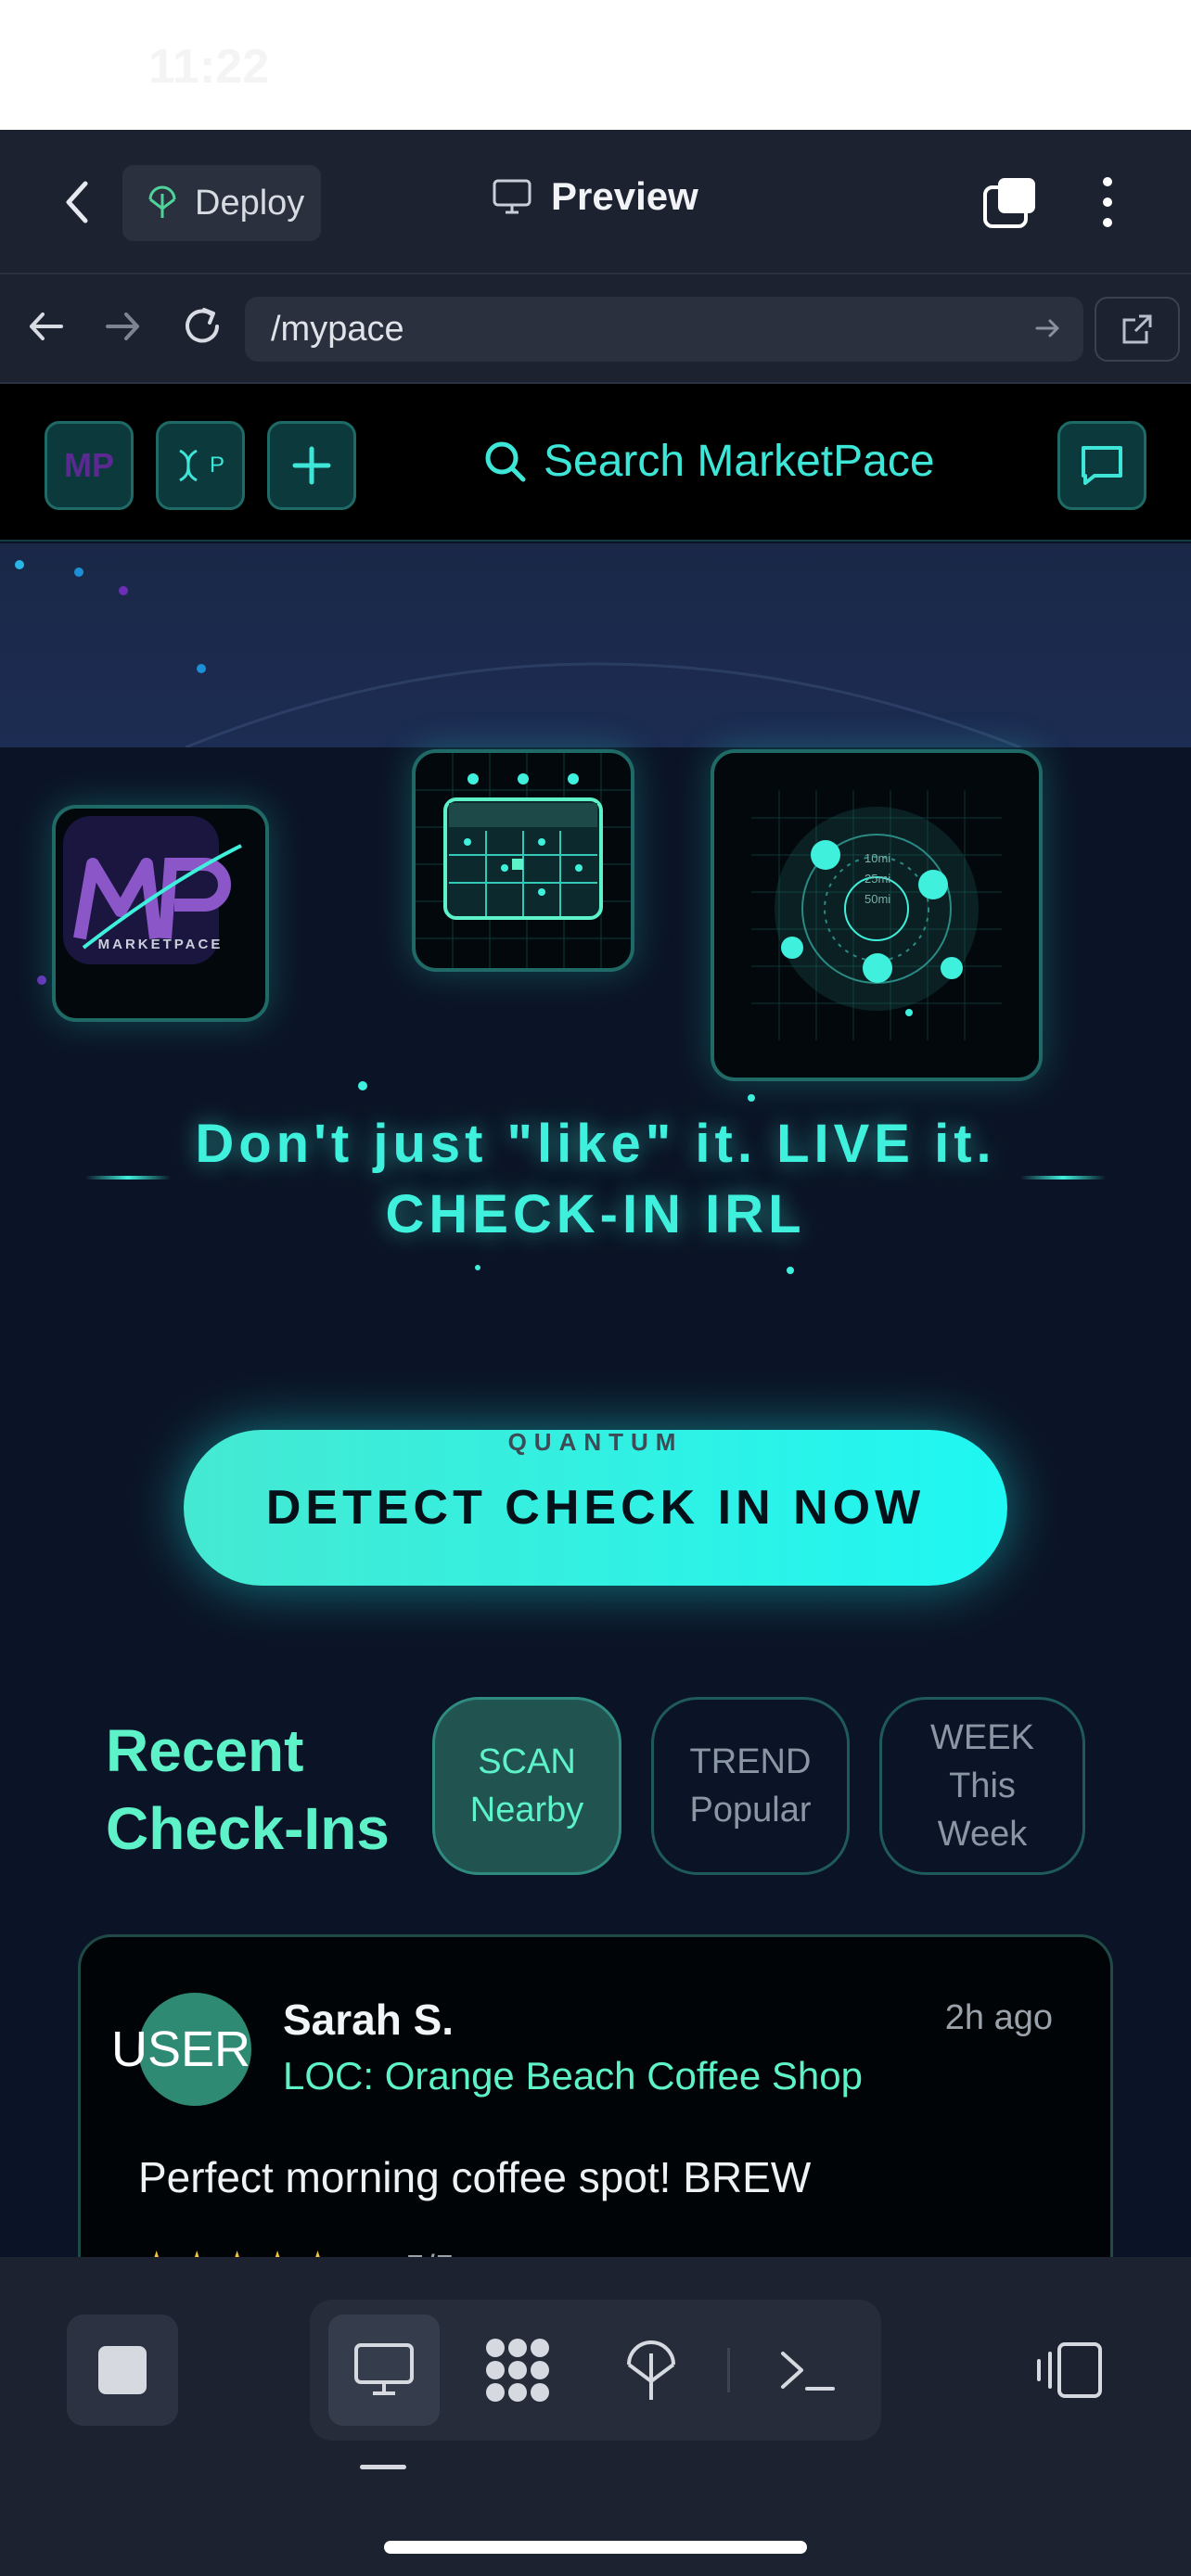 The image size is (1191, 2576). Describe the element at coordinates (152, 890) in the screenshot. I see `marketpace-logo-icon` at that location.